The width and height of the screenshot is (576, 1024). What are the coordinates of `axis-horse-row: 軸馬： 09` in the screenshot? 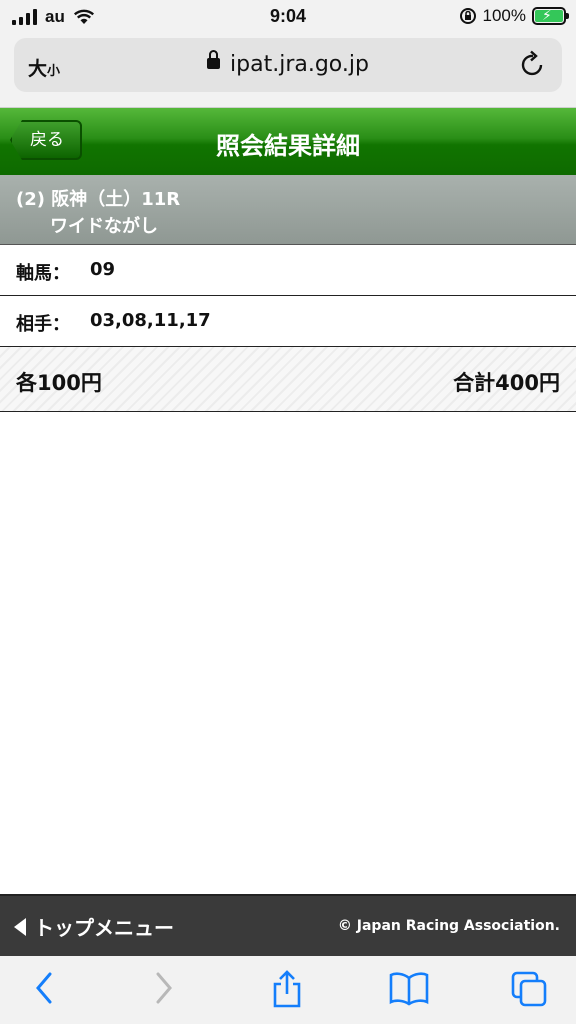 It's located at (288, 270).